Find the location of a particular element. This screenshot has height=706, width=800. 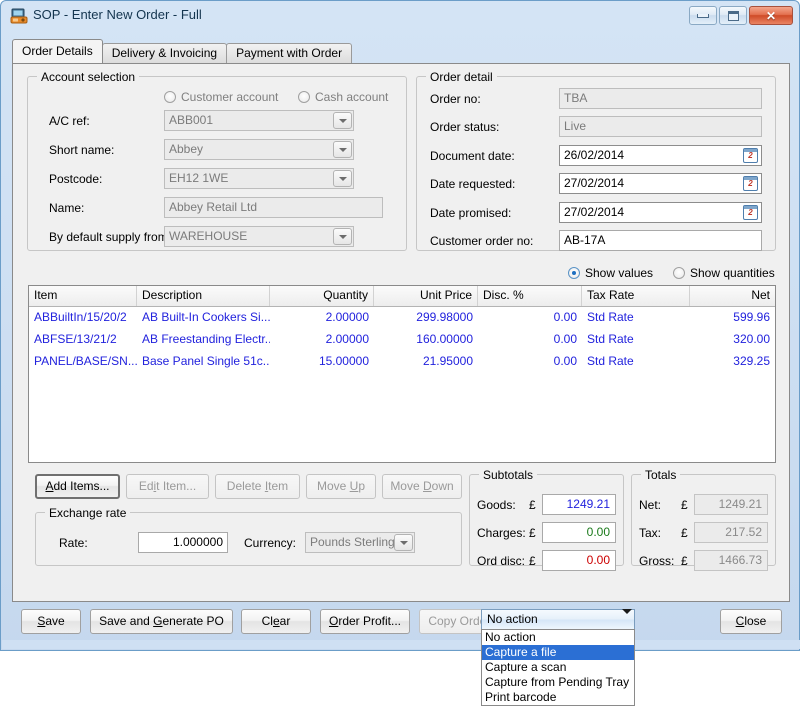

title-bar: SOP - Enter New Order - Full ✕ is located at coordinates (400, 16).